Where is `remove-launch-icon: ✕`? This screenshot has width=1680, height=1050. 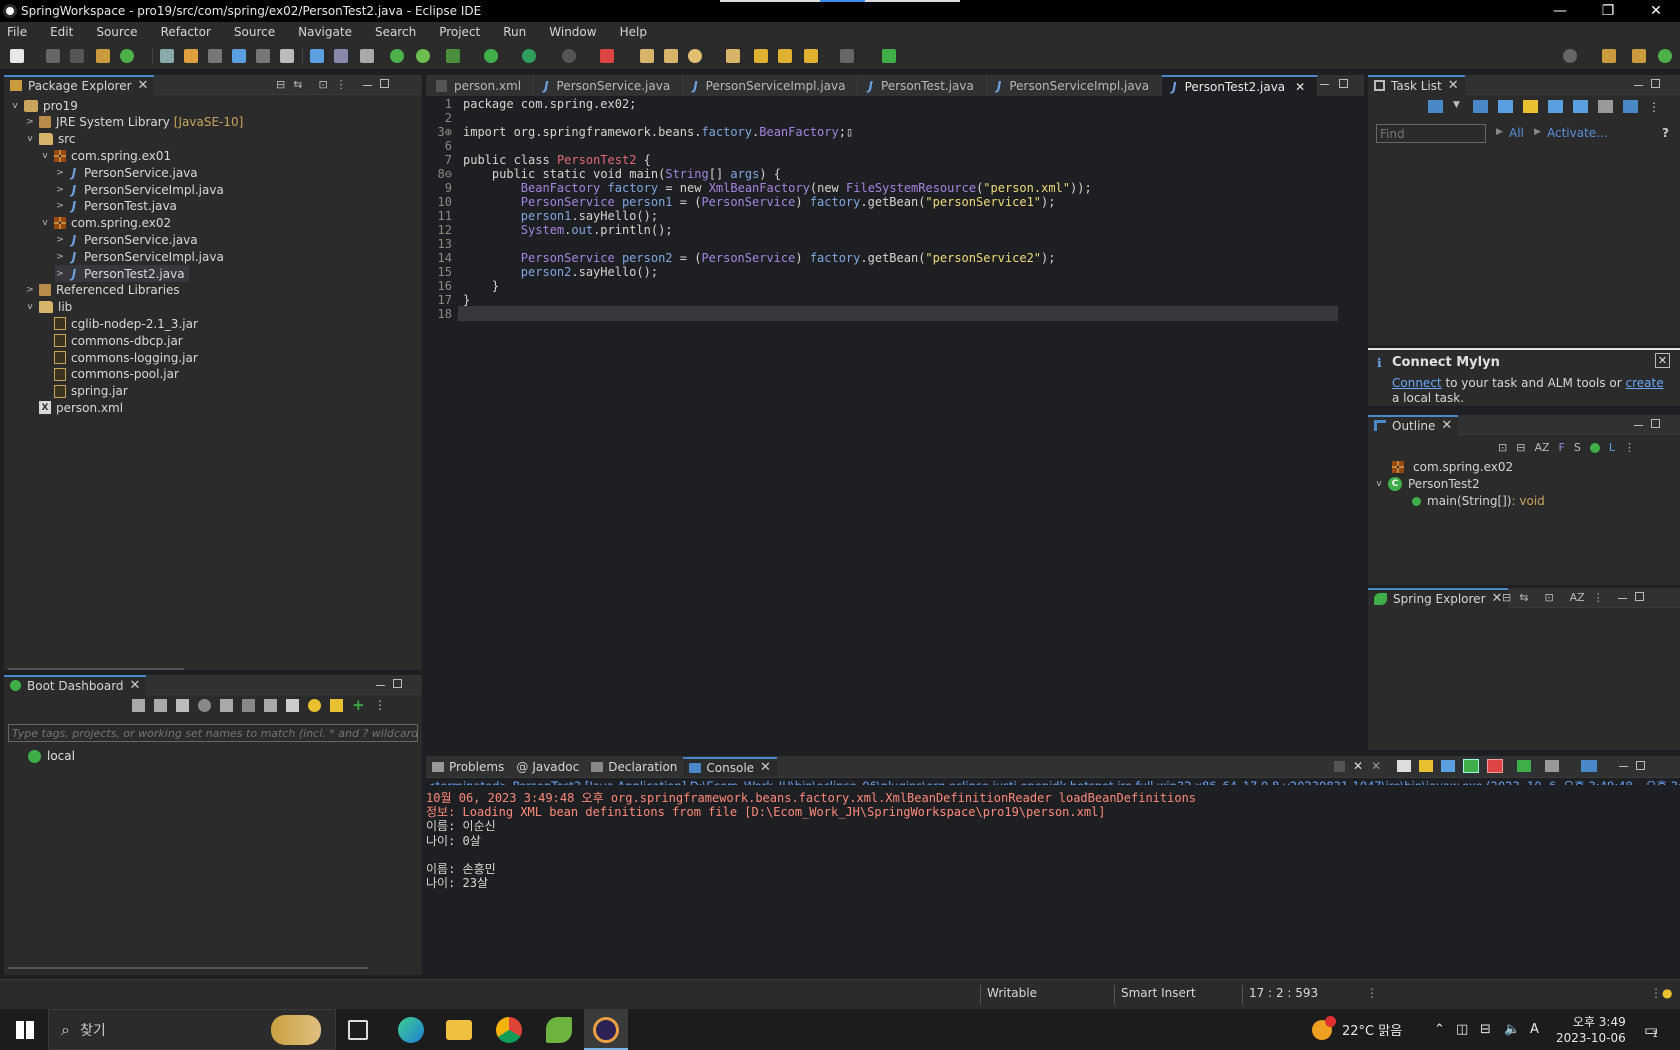 remove-launch-icon: ✕ is located at coordinates (1358, 766).